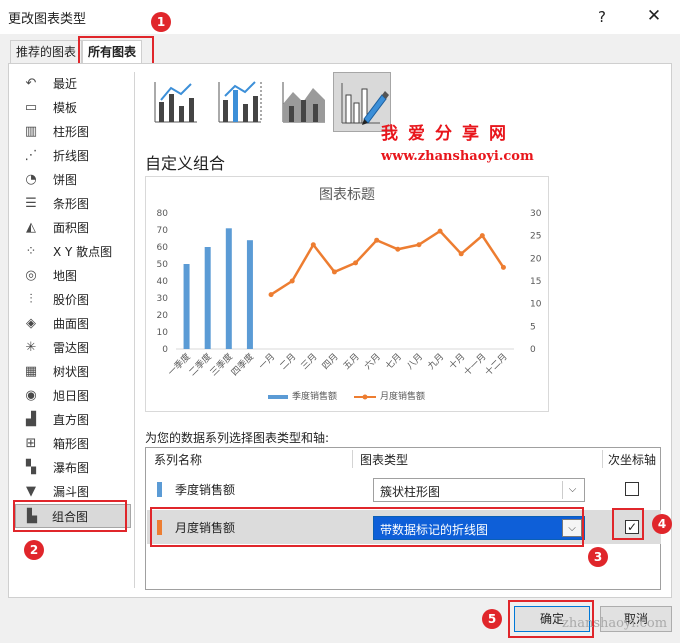 The image size is (680, 643). I want to click on chart-type-dropdown-quarterly: 簇状柱形图 ⌵, so click(479, 490).